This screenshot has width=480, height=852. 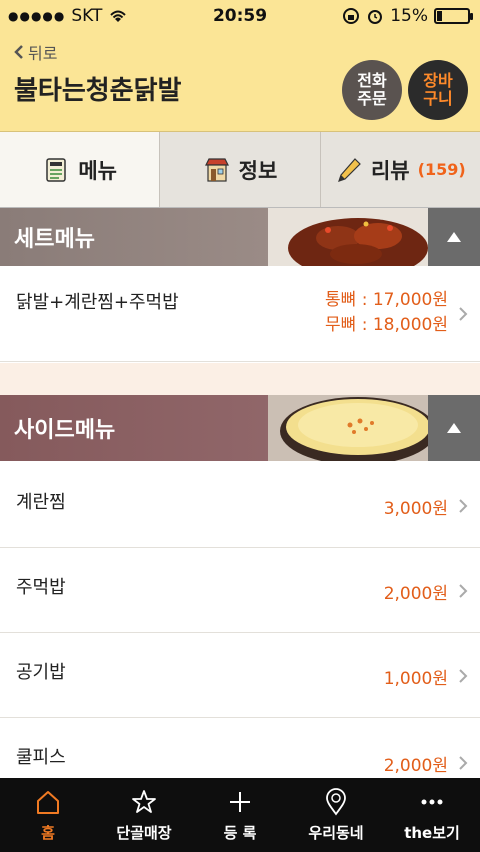 I want to click on phone-order-button: 전화 주문, so click(x=372, y=90).